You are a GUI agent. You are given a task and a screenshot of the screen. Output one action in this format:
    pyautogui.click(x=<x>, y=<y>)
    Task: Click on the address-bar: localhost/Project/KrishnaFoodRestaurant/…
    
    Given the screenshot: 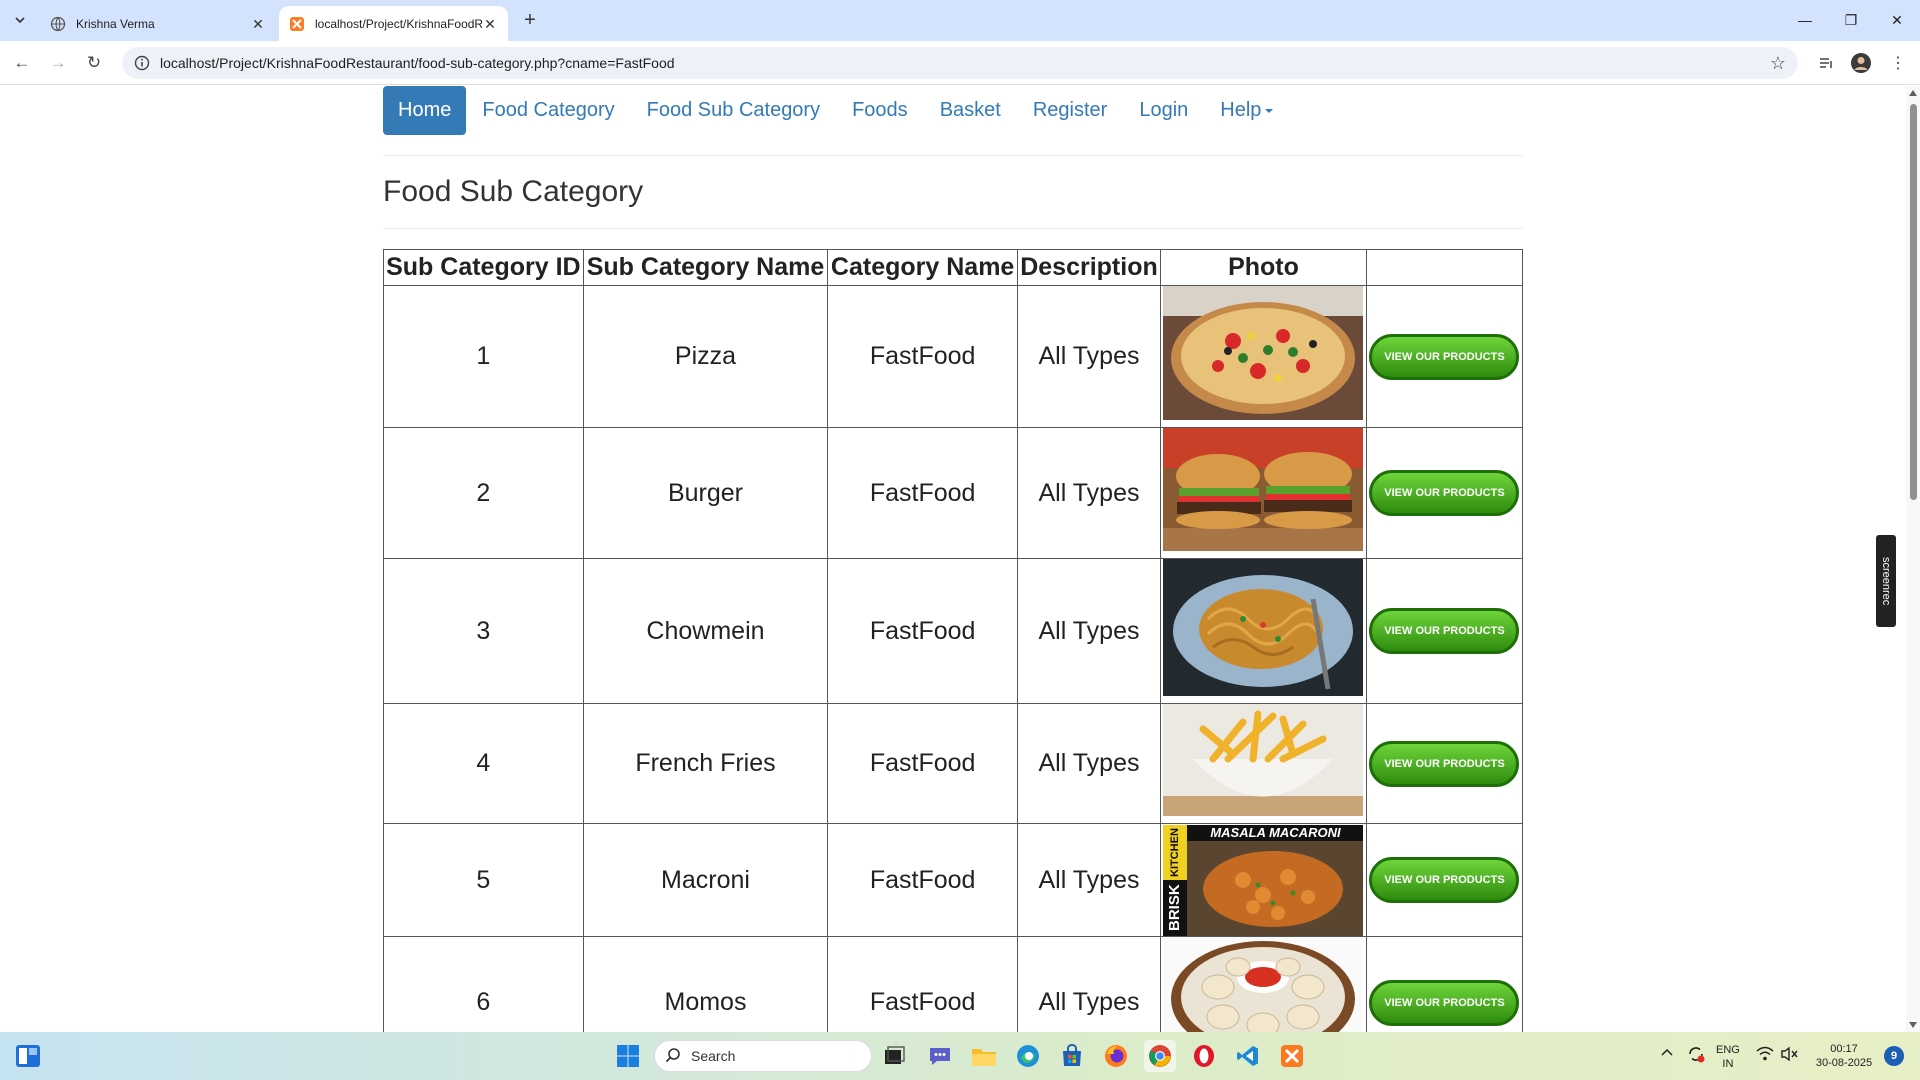 What is the action you would take?
    pyautogui.click(x=960, y=63)
    